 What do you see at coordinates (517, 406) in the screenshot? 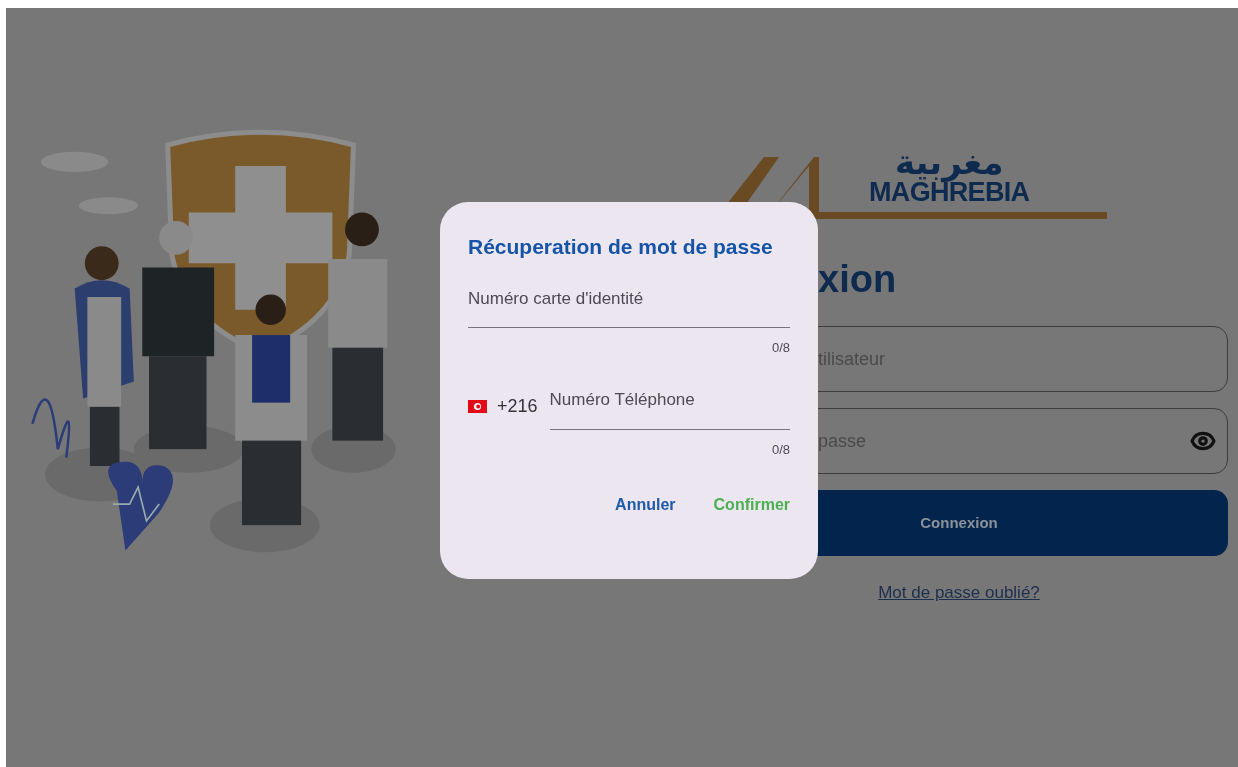
I see `country-code: +216` at bounding box center [517, 406].